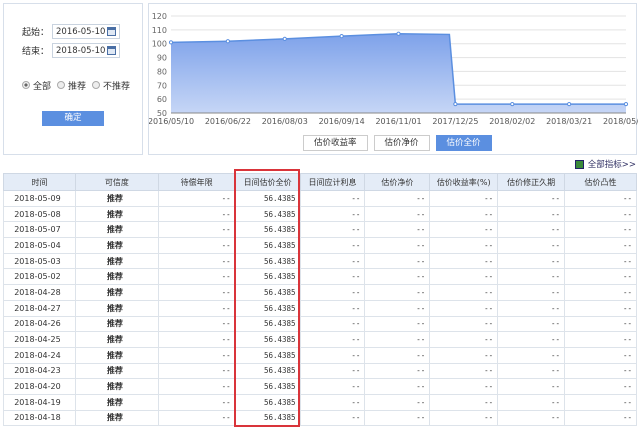 The height and width of the screenshot is (428, 640). What do you see at coordinates (159, 30) in the screenshot?
I see `y-tick-label: 110` at bounding box center [159, 30].